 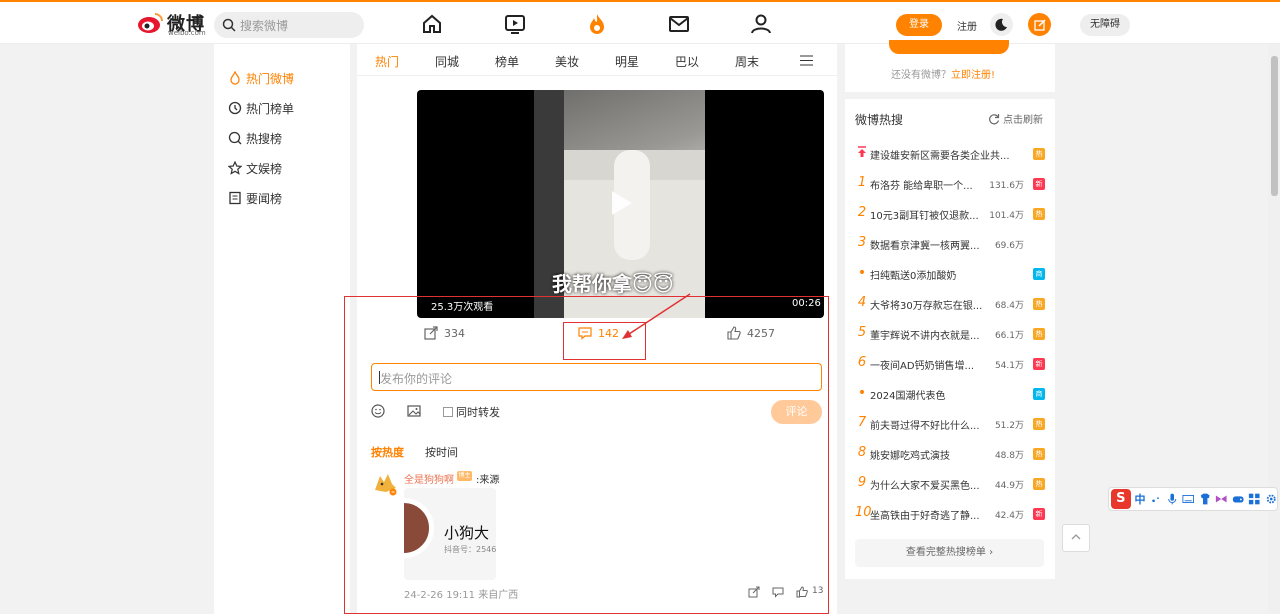 What do you see at coordinates (862, 302) in the screenshot?
I see `hot-rank: 4` at bounding box center [862, 302].